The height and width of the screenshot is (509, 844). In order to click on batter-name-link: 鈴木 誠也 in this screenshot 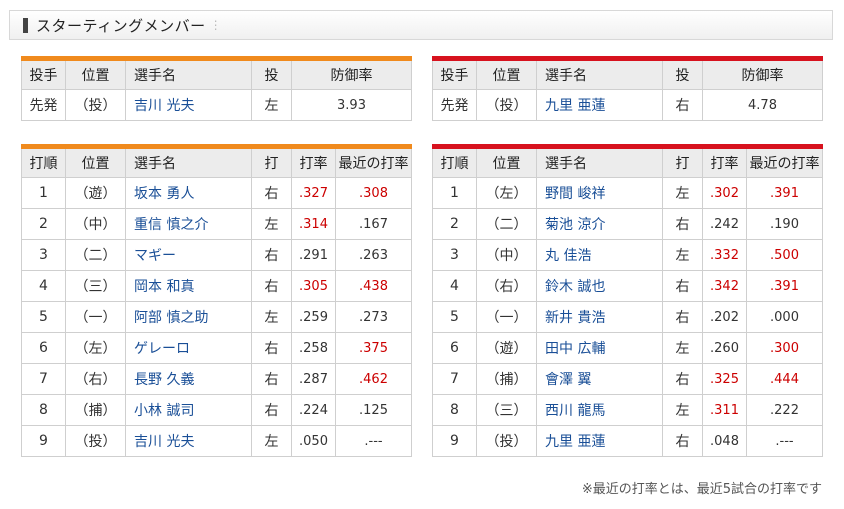, I will do `click(575, 287)`.